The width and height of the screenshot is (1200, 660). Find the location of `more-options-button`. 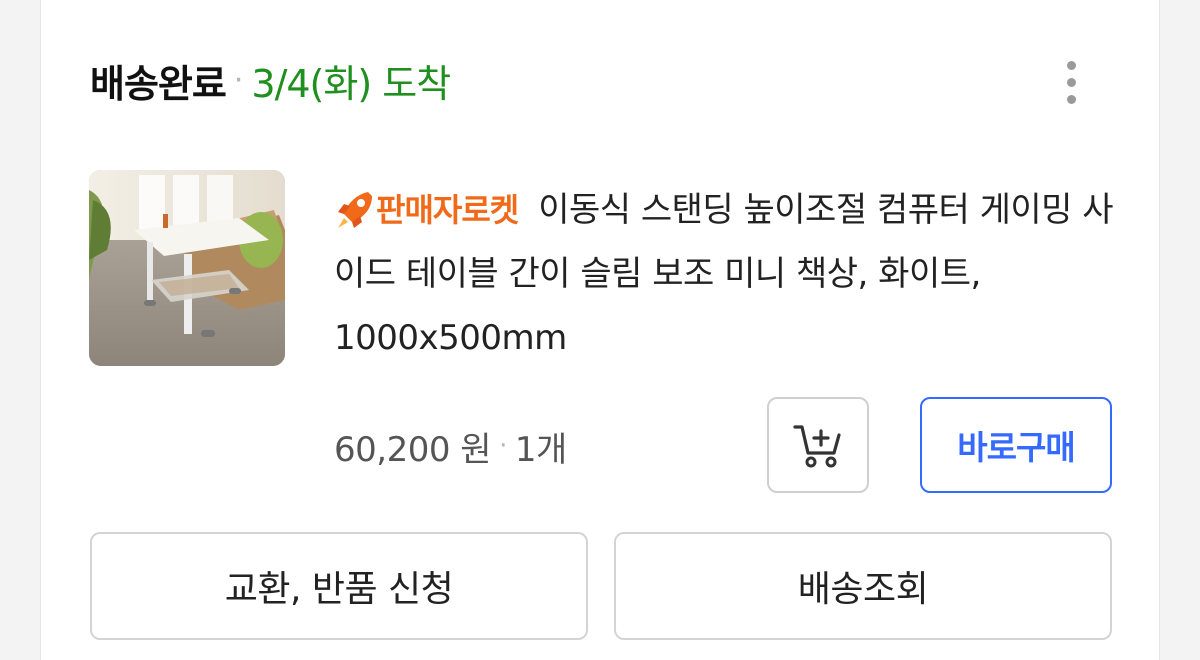

more-options-button is located at coordinates (1071, 82).